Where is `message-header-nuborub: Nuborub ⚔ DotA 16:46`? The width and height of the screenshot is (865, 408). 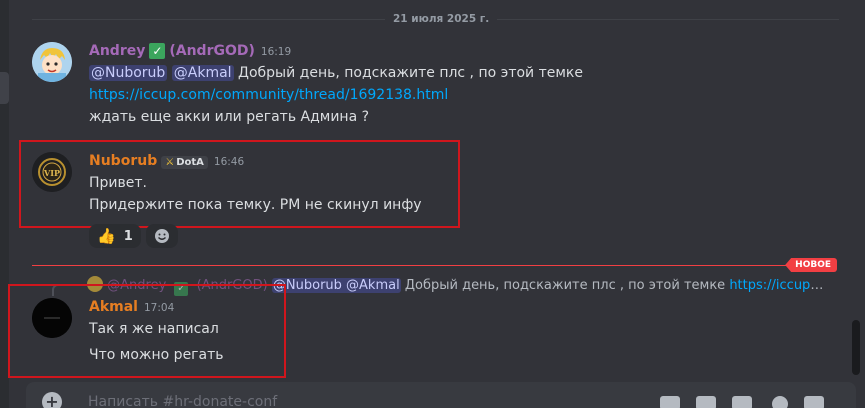 message-header-nuborub: Nuborub ⚔ DotA 16:46 is located at coordinates (166, 161).